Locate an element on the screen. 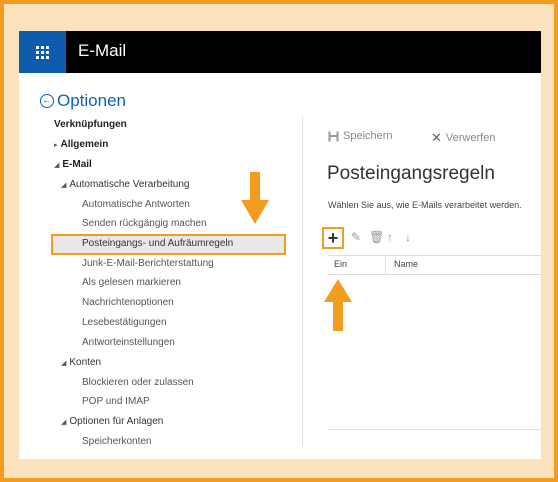  up-arrow-annotation-icon is located at coordinates (338, 305).